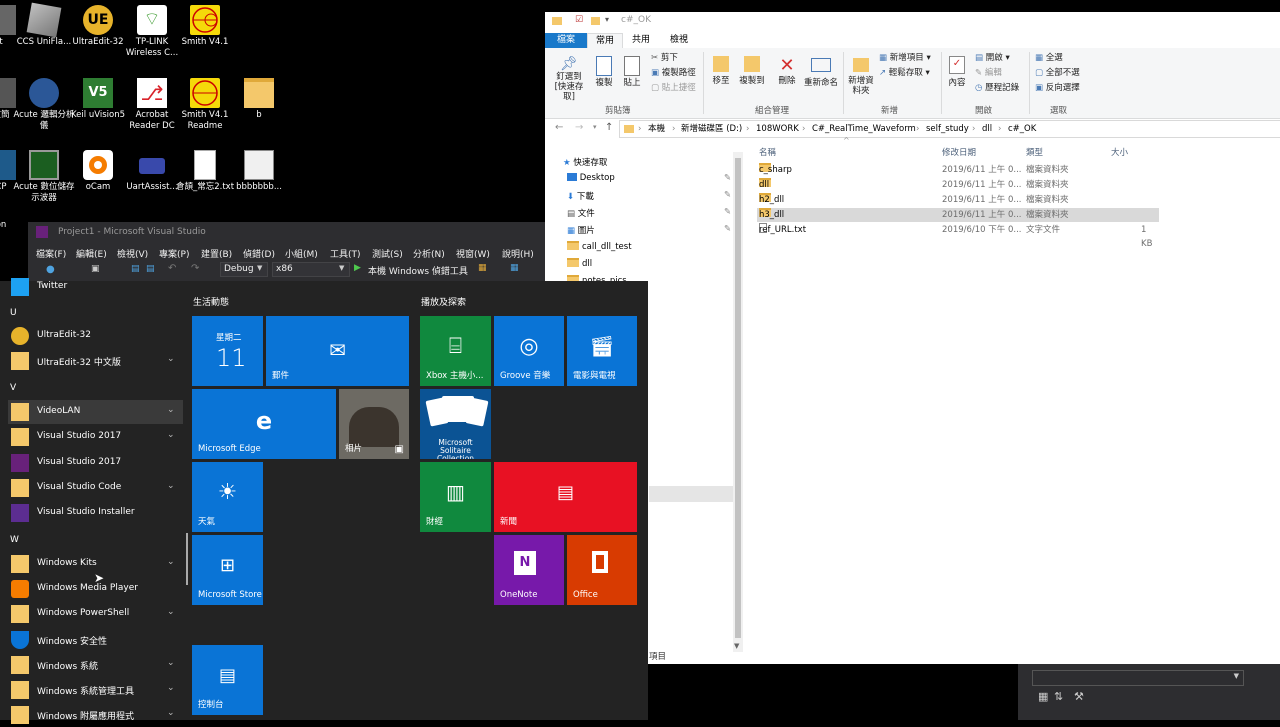 Image resolution: width=1280 pixels, height=727 pixels. Describe the element at coordinates (455, 497) in the screenshot. I see `tile-finance: ▥ 財經` at that location.